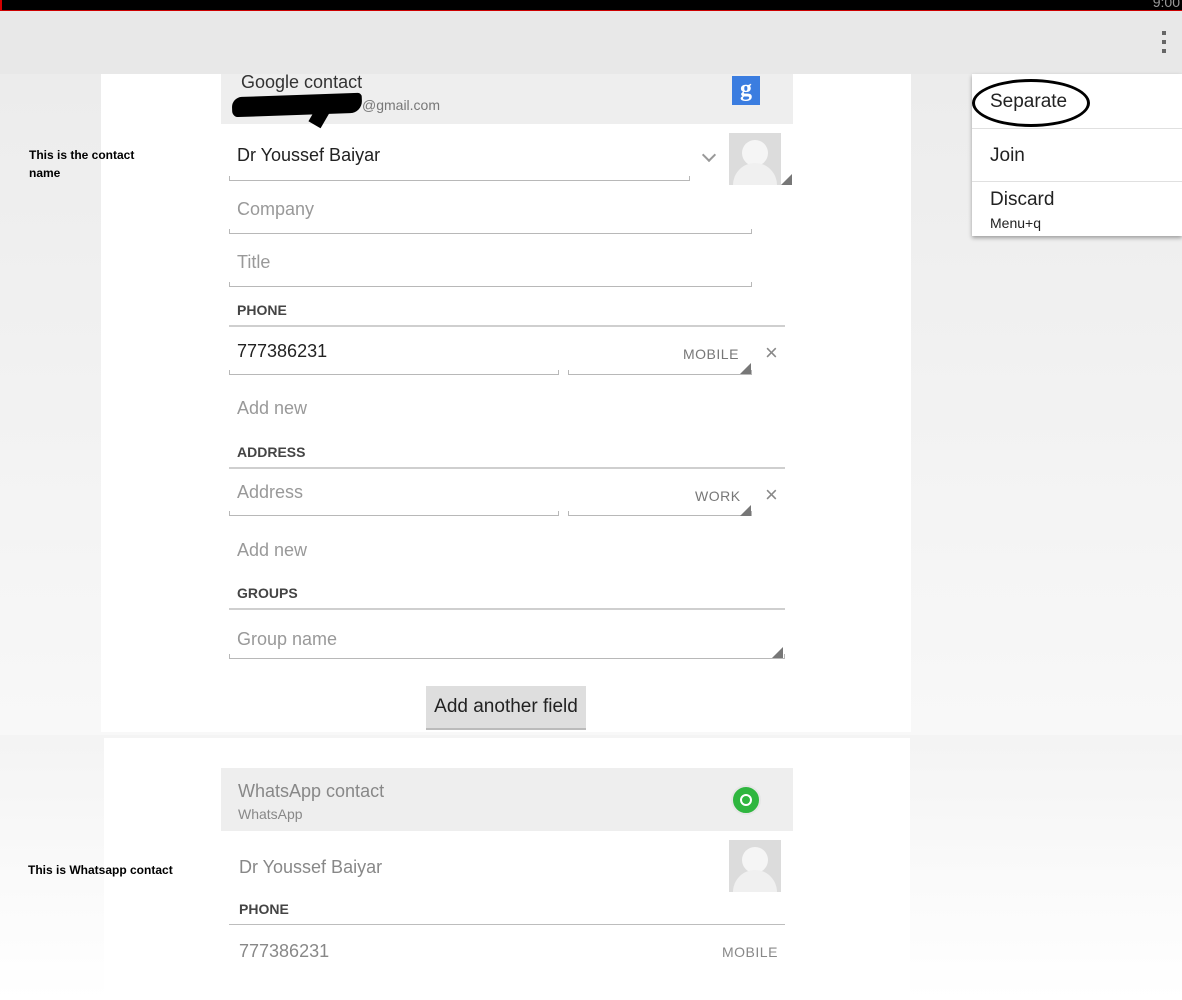  I want to click on address-type-dropdown-indicator, so click(745, 510).